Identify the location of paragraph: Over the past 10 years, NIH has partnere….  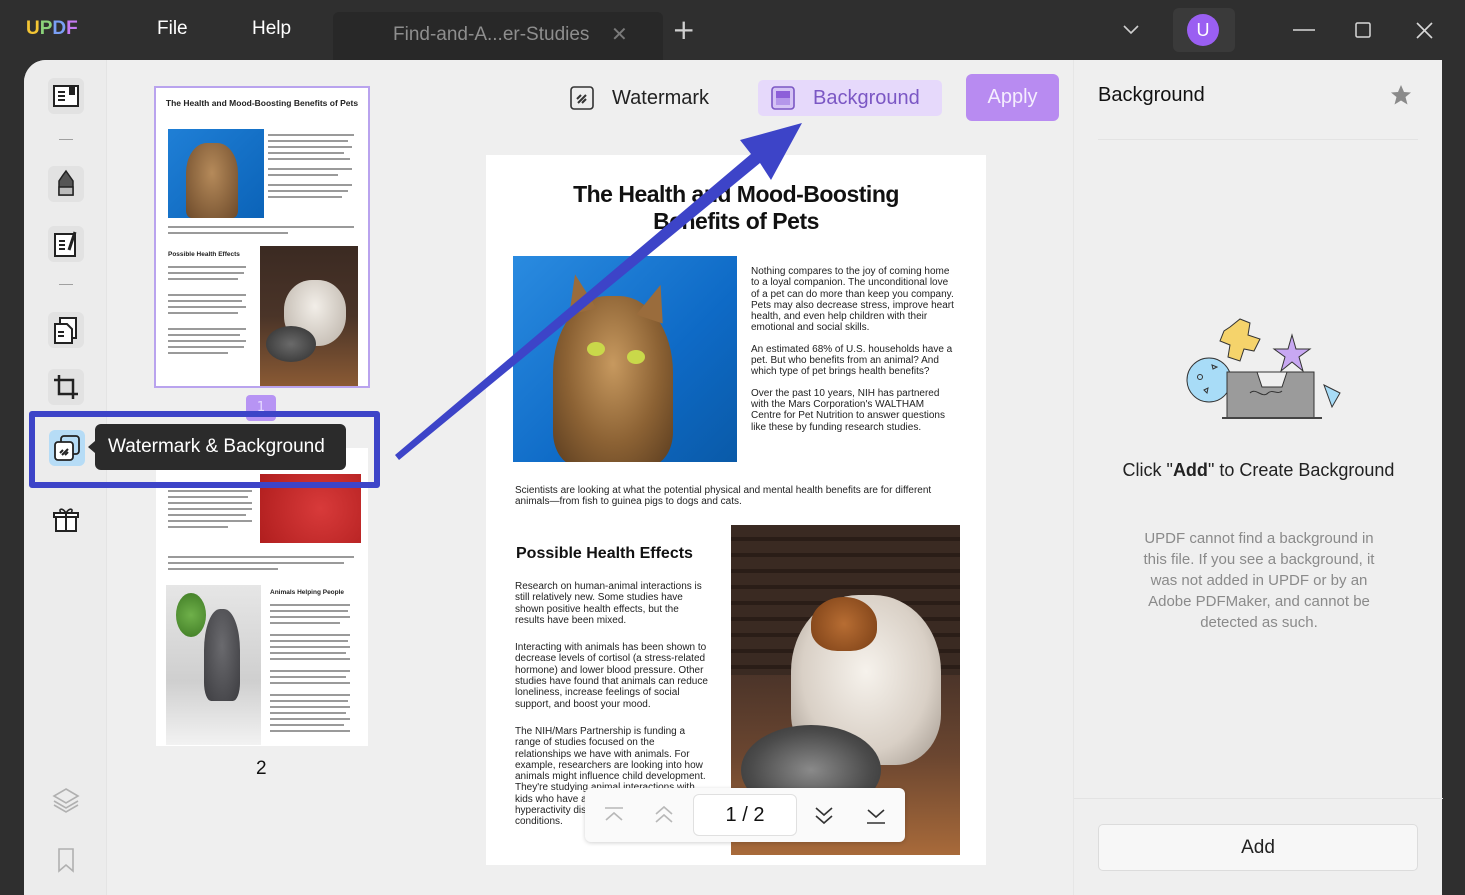
(848, 410).